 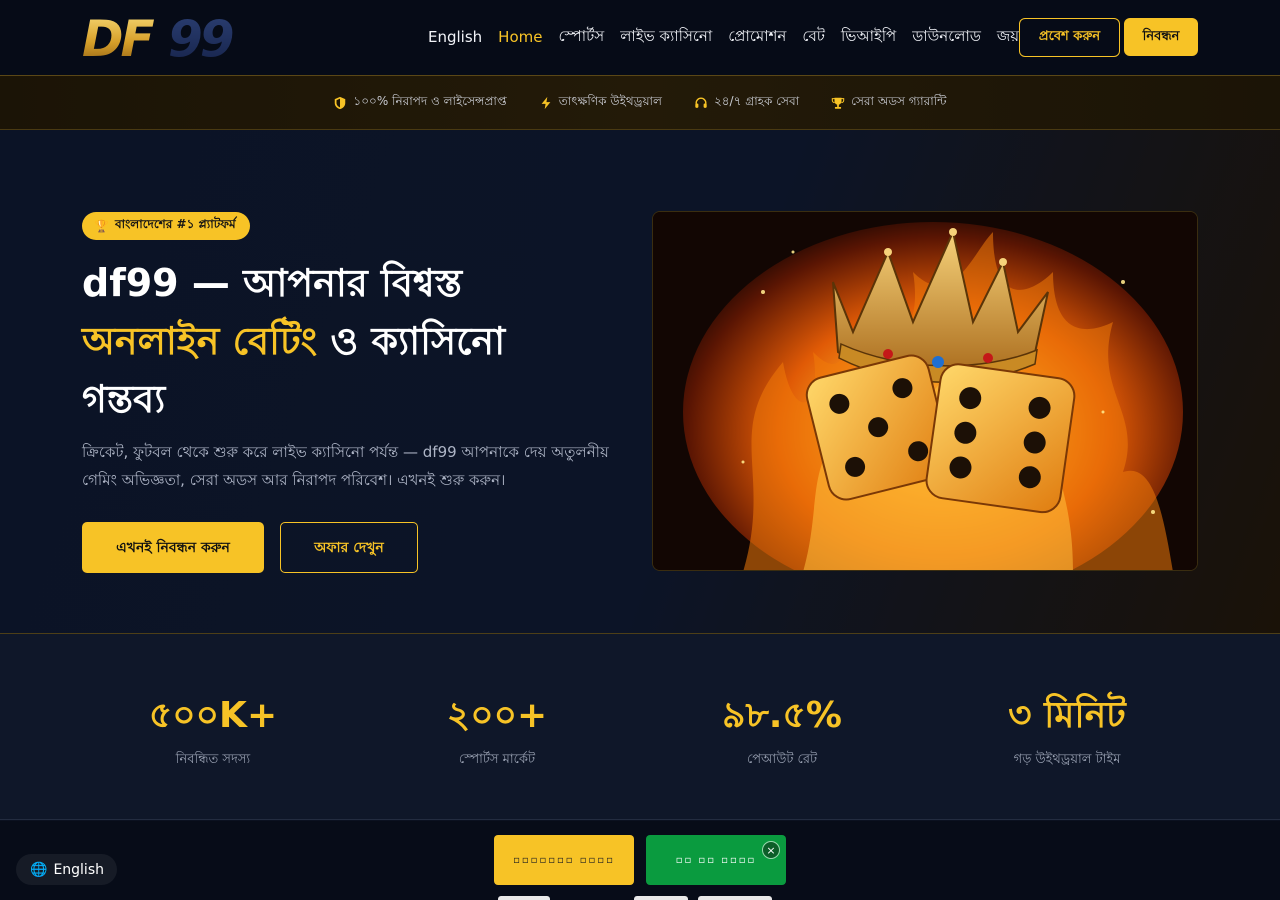 What do you see at coordinates (946, 37) in the screenshot?
I see `nav-download: ডাউনলোড` at bounding box center [946, 37].